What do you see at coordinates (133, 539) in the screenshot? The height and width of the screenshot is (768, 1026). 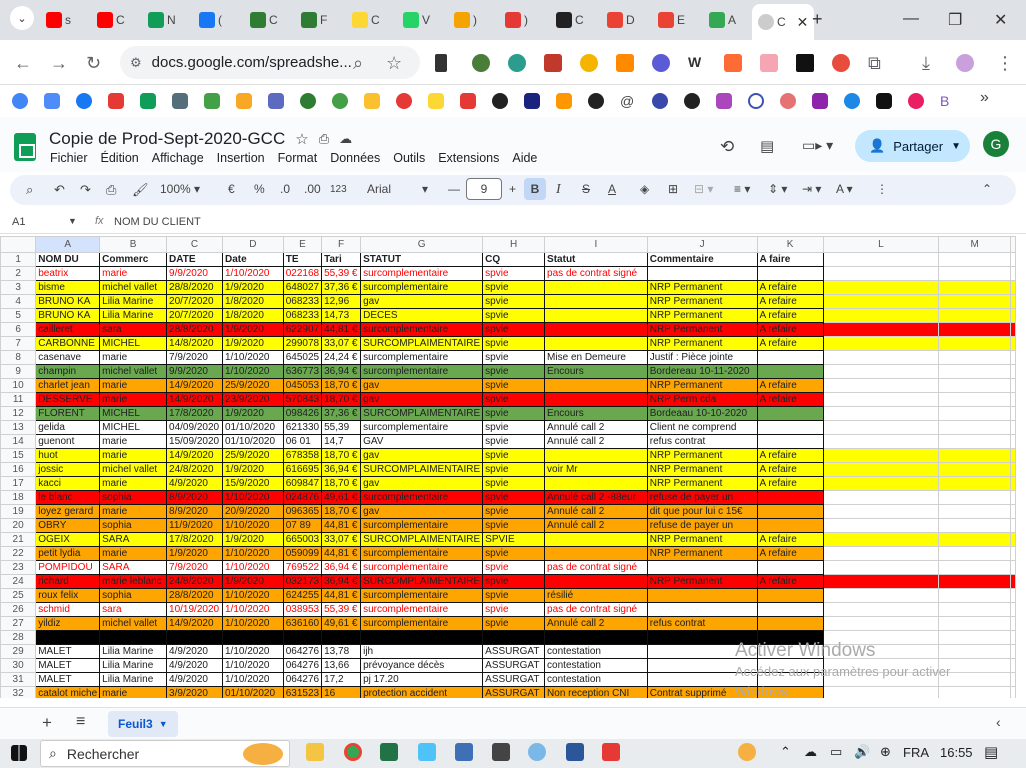 I see `cell: SARA` at bounding box center [133, 539].